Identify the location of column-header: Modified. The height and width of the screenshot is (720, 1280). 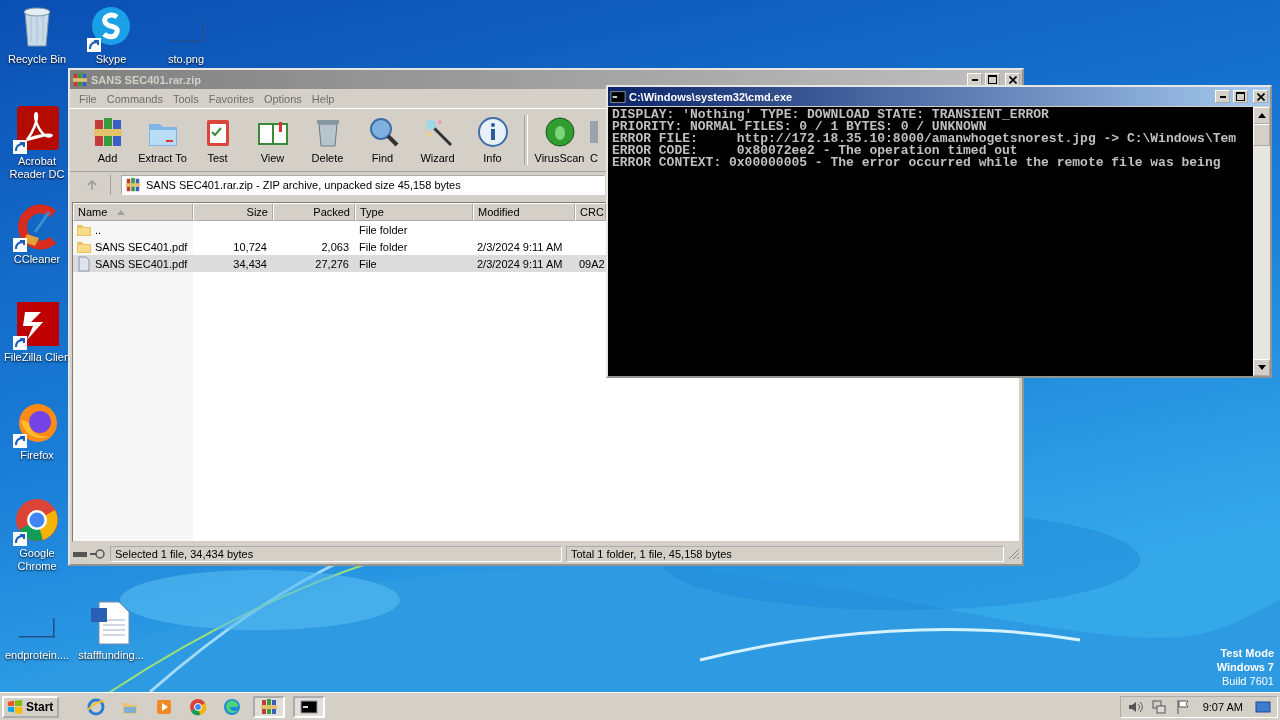
(524, 212).